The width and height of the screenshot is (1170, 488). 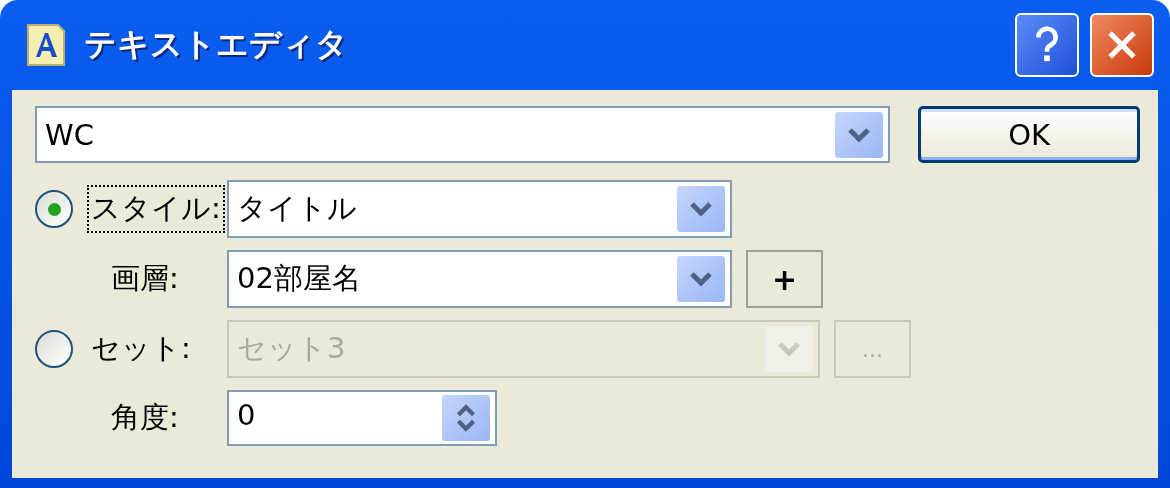 What do you see at coordinates (479, 279) in the screenshot?
I see `combo-box: 02部屋名` at bounding box center [479, 279].